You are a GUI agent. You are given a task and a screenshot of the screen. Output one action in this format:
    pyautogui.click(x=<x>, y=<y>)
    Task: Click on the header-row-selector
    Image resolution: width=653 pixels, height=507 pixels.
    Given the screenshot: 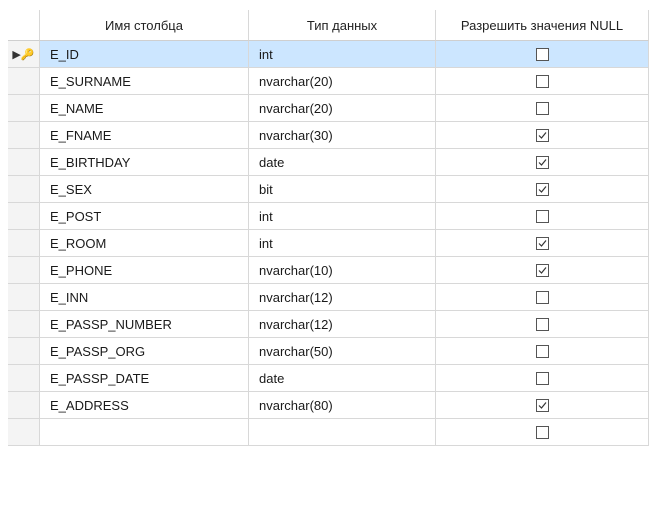 What is the action you would take?
    pyautogui.click(x=24, y=25)
    